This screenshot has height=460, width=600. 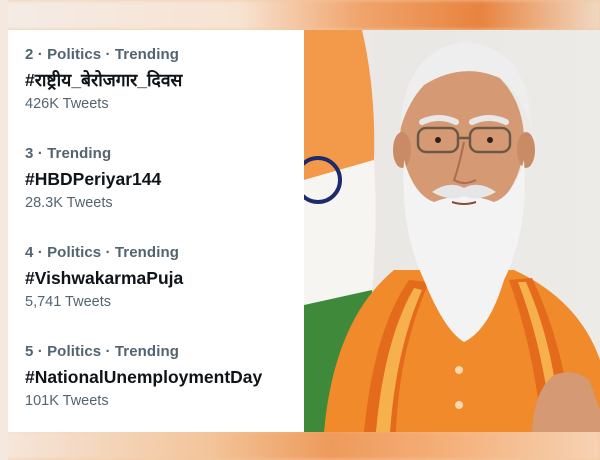 What do you see at coordinates (67, 401) in the screenshot?
I see `trend-tweet-count: 101K Tweets` at bounding box center [67, 401].